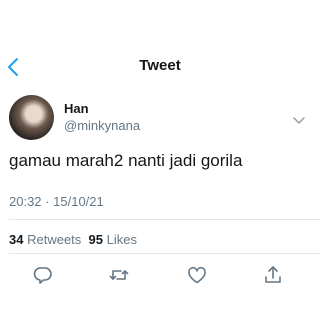 The image size is (320, 320). What do you see at coordinates (299, 118) in the screenshot?
I see `chevron-down-icon` at bounding box center [299, 118].